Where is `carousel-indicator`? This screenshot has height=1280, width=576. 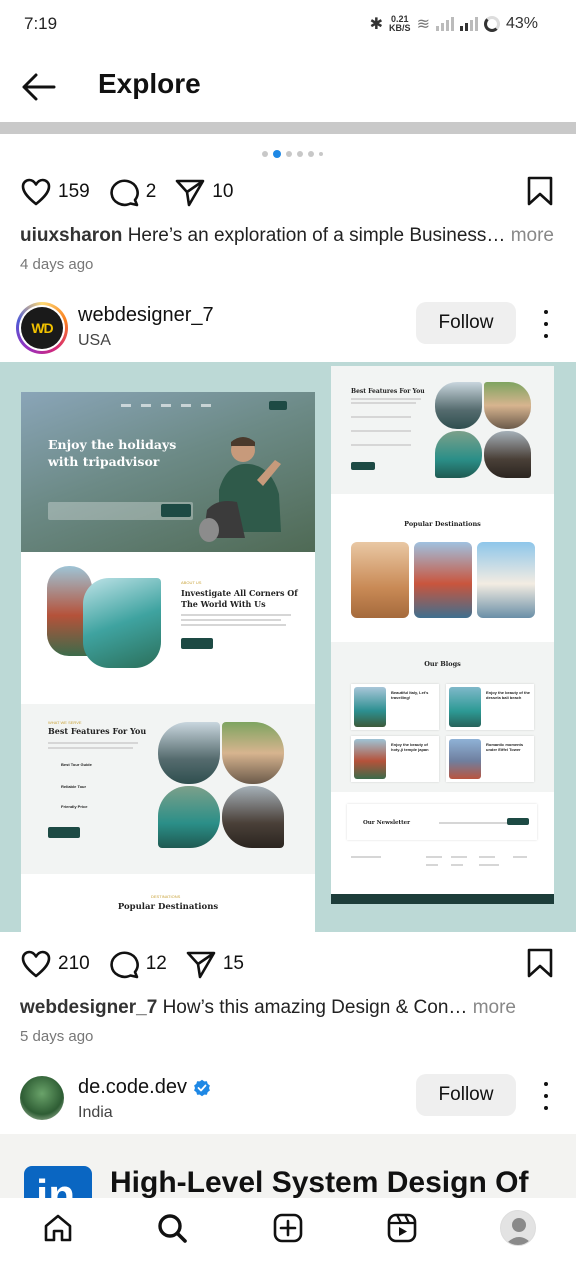 carousel-indicator is located at coordinates (292, 154).